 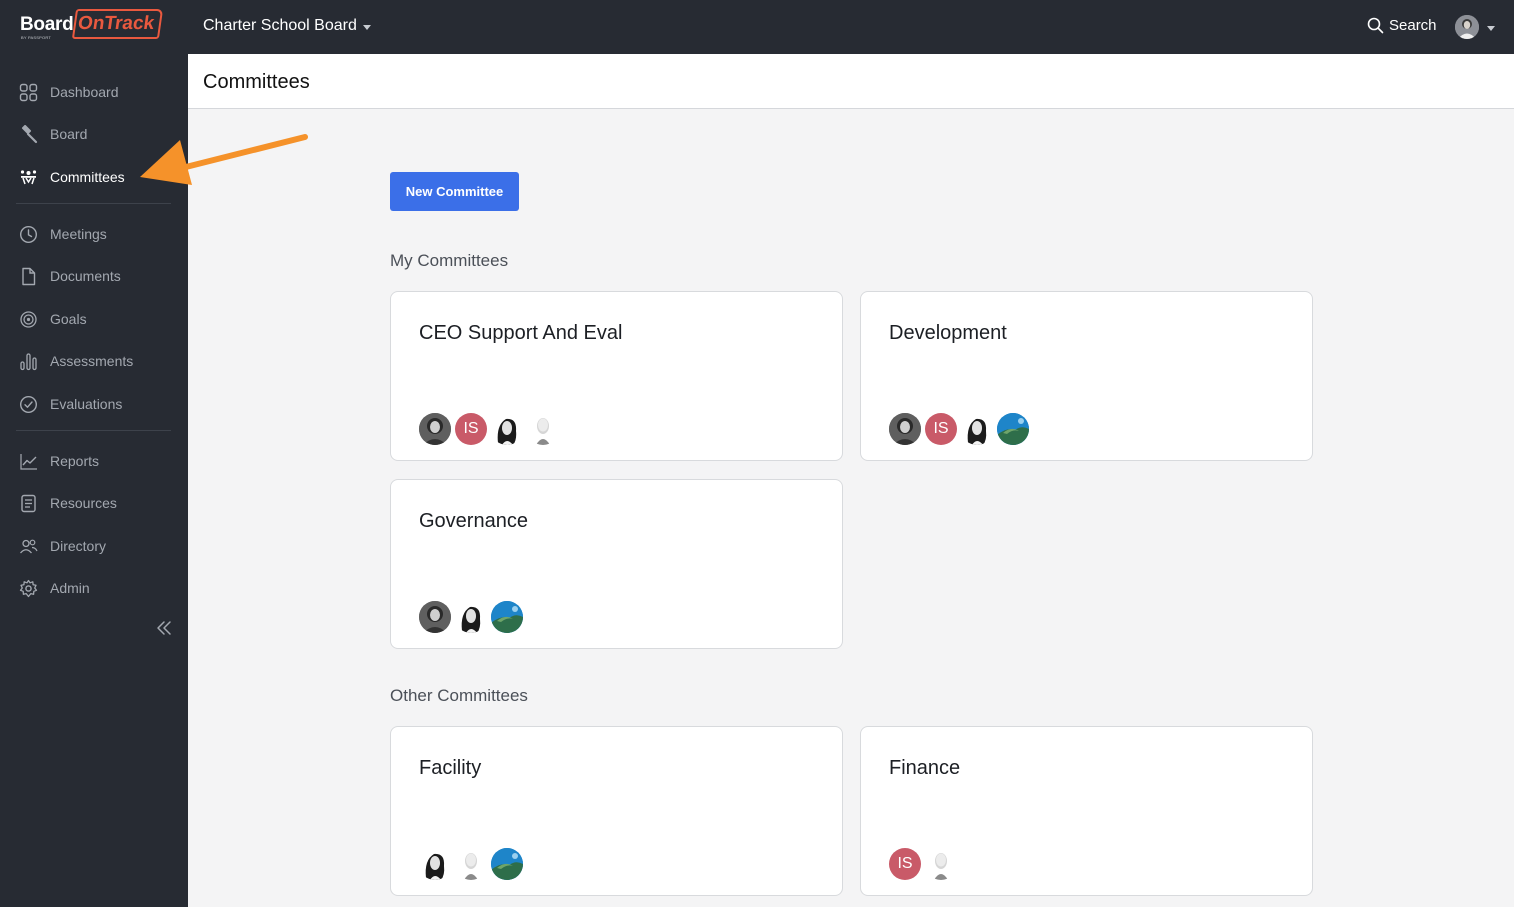 What do you see at coordinates (454, 191) in the screenshot?
I see `new-committee-button: New Committee` at bounding box center [454, 191].